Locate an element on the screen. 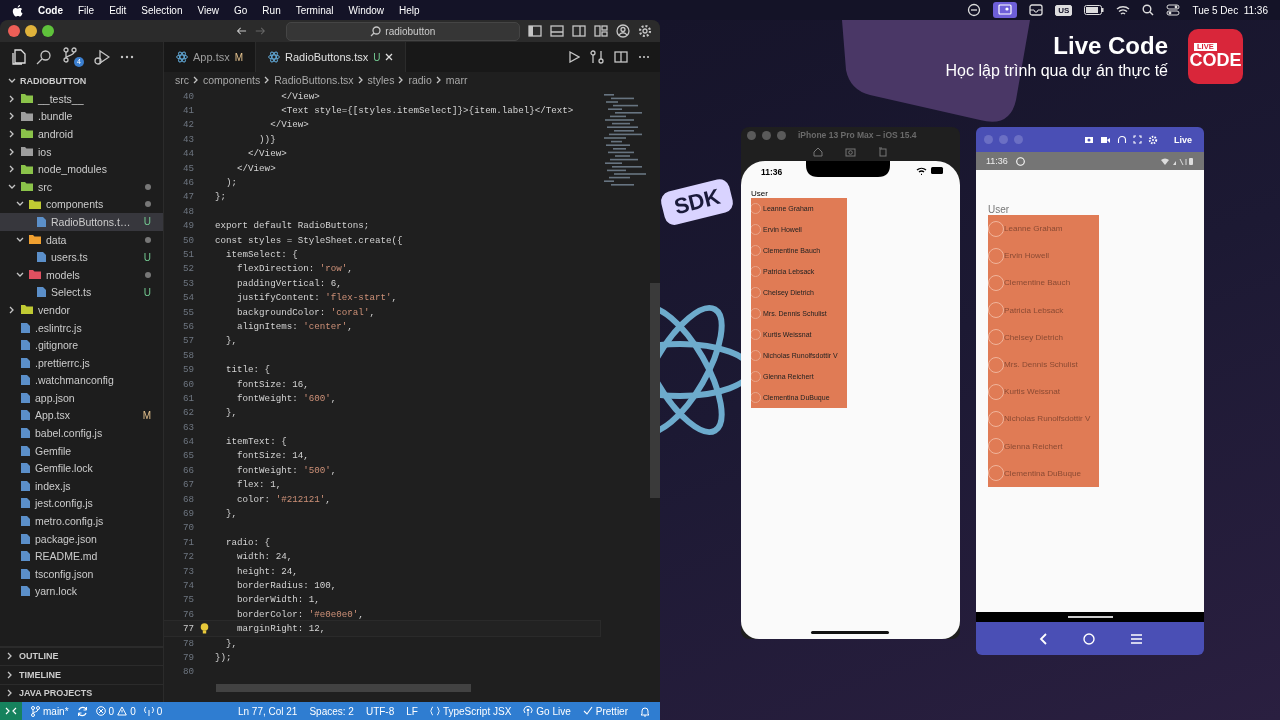  sync-icon is located at coordinates (82, 711).